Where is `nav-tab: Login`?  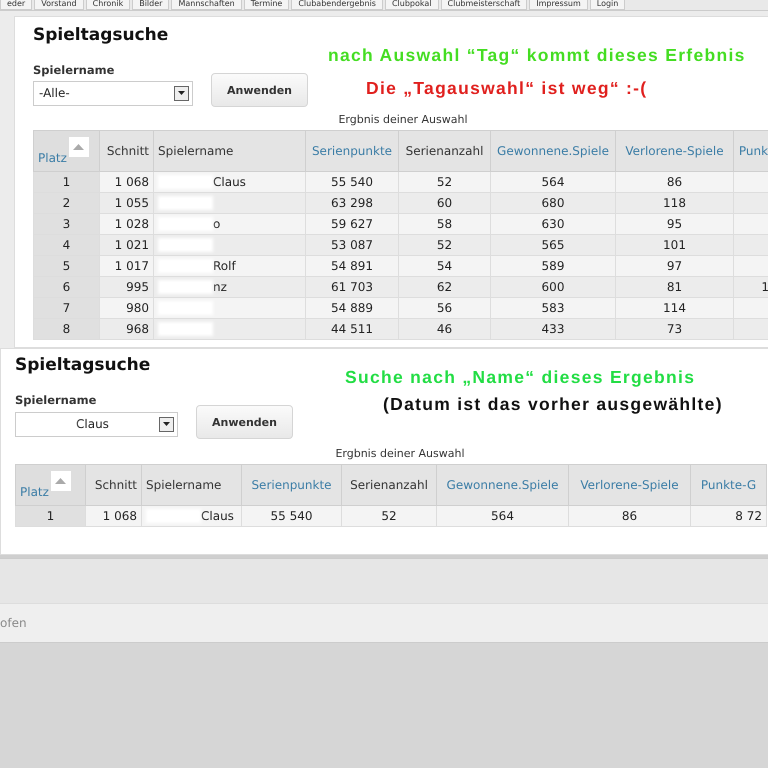
nav-tab: Login is located at coordinates (608, 5).